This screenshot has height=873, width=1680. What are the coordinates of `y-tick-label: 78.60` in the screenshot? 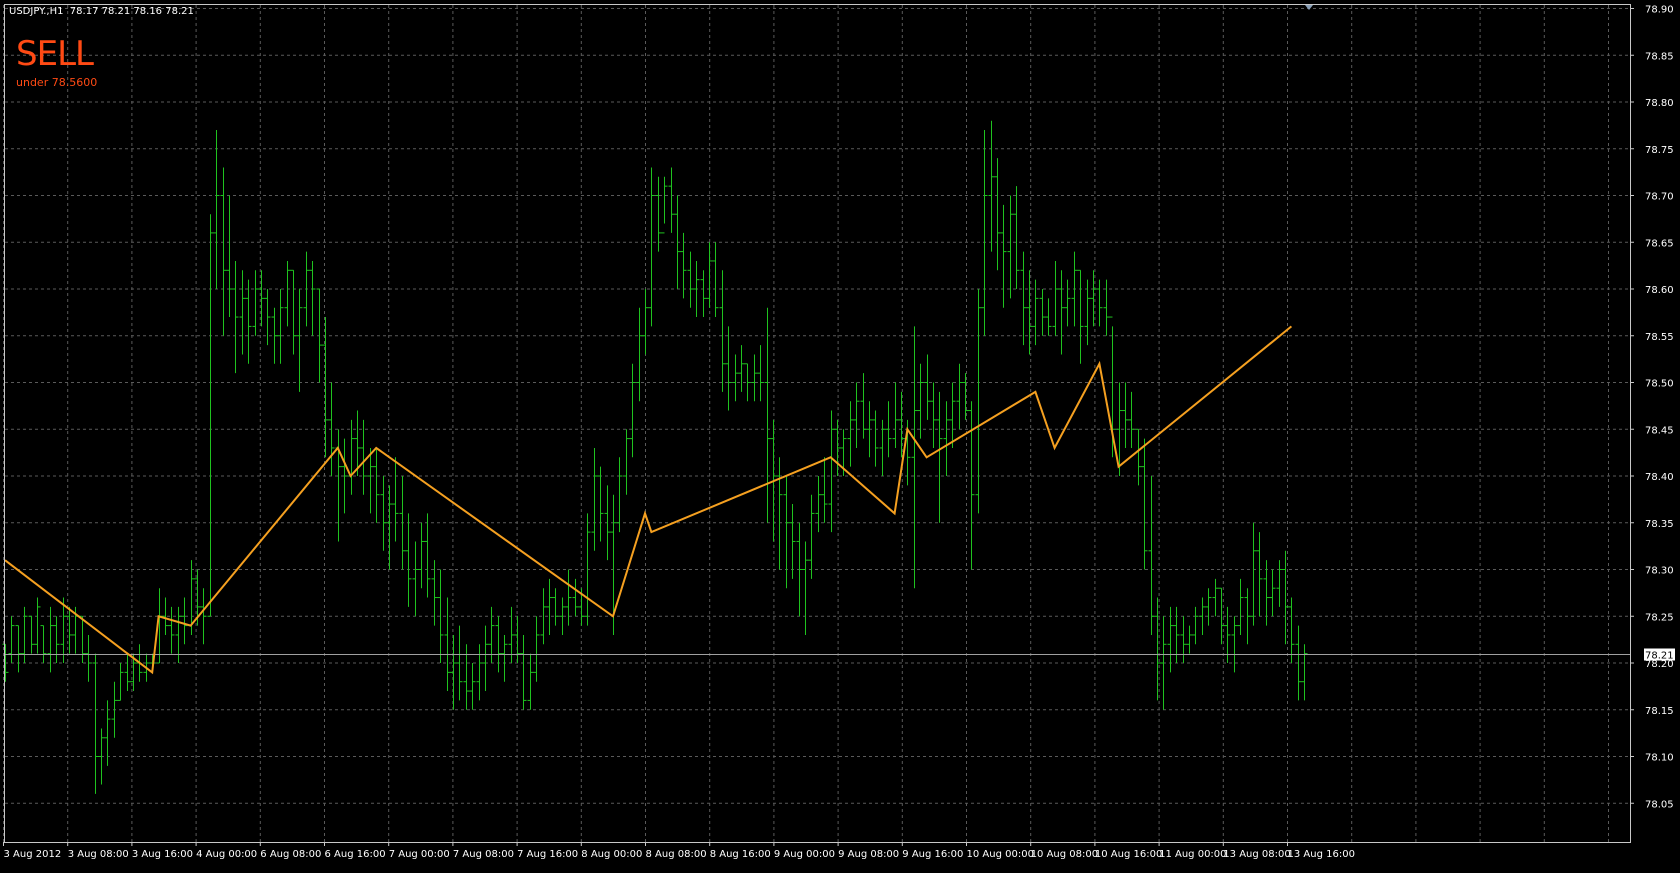 It's located at (1659, 290).